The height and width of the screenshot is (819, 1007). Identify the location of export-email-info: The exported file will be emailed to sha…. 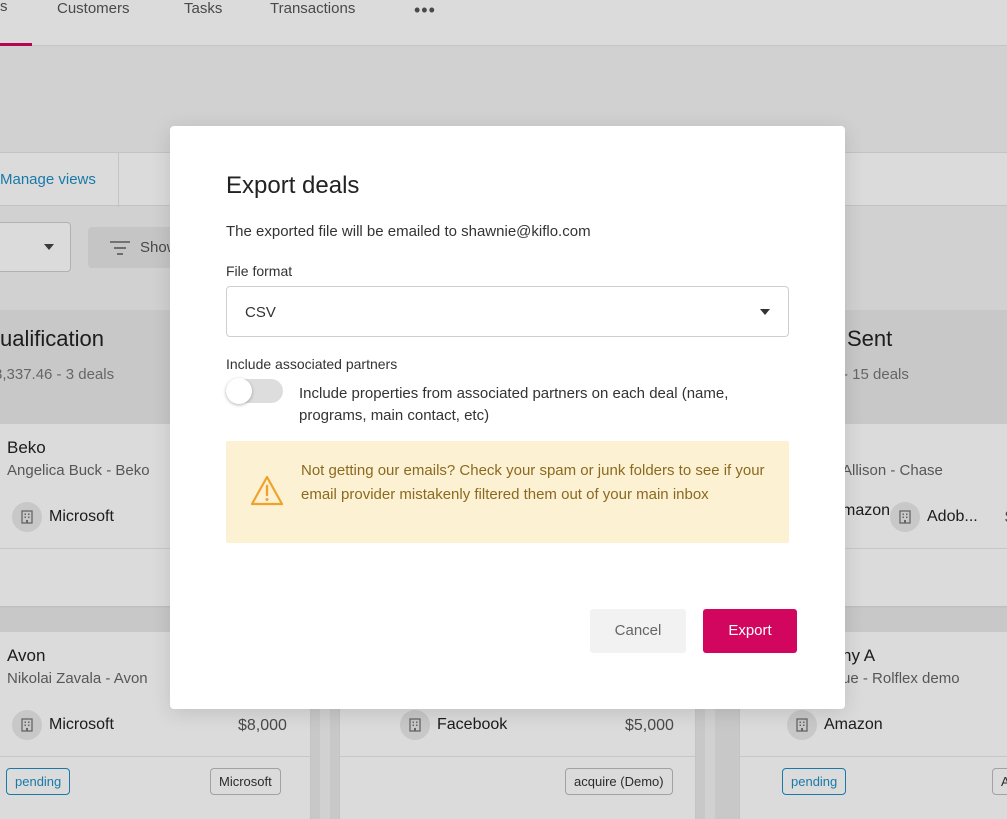
(408, 231).